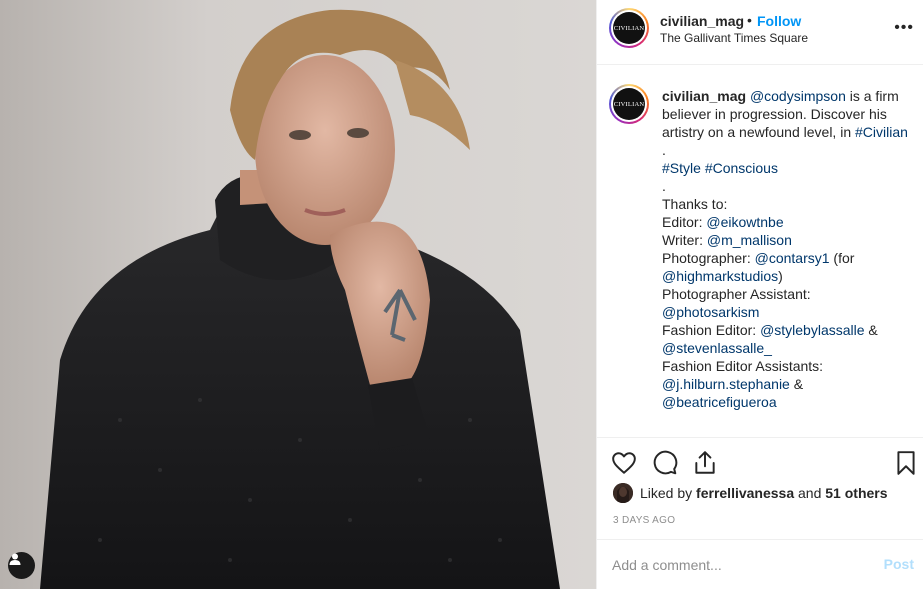 This screenshot has height=589, width=923. What do you see at coordinates (665, 463) in the screenshot?
I see `comment-icon` at bounding box center [665, 463].